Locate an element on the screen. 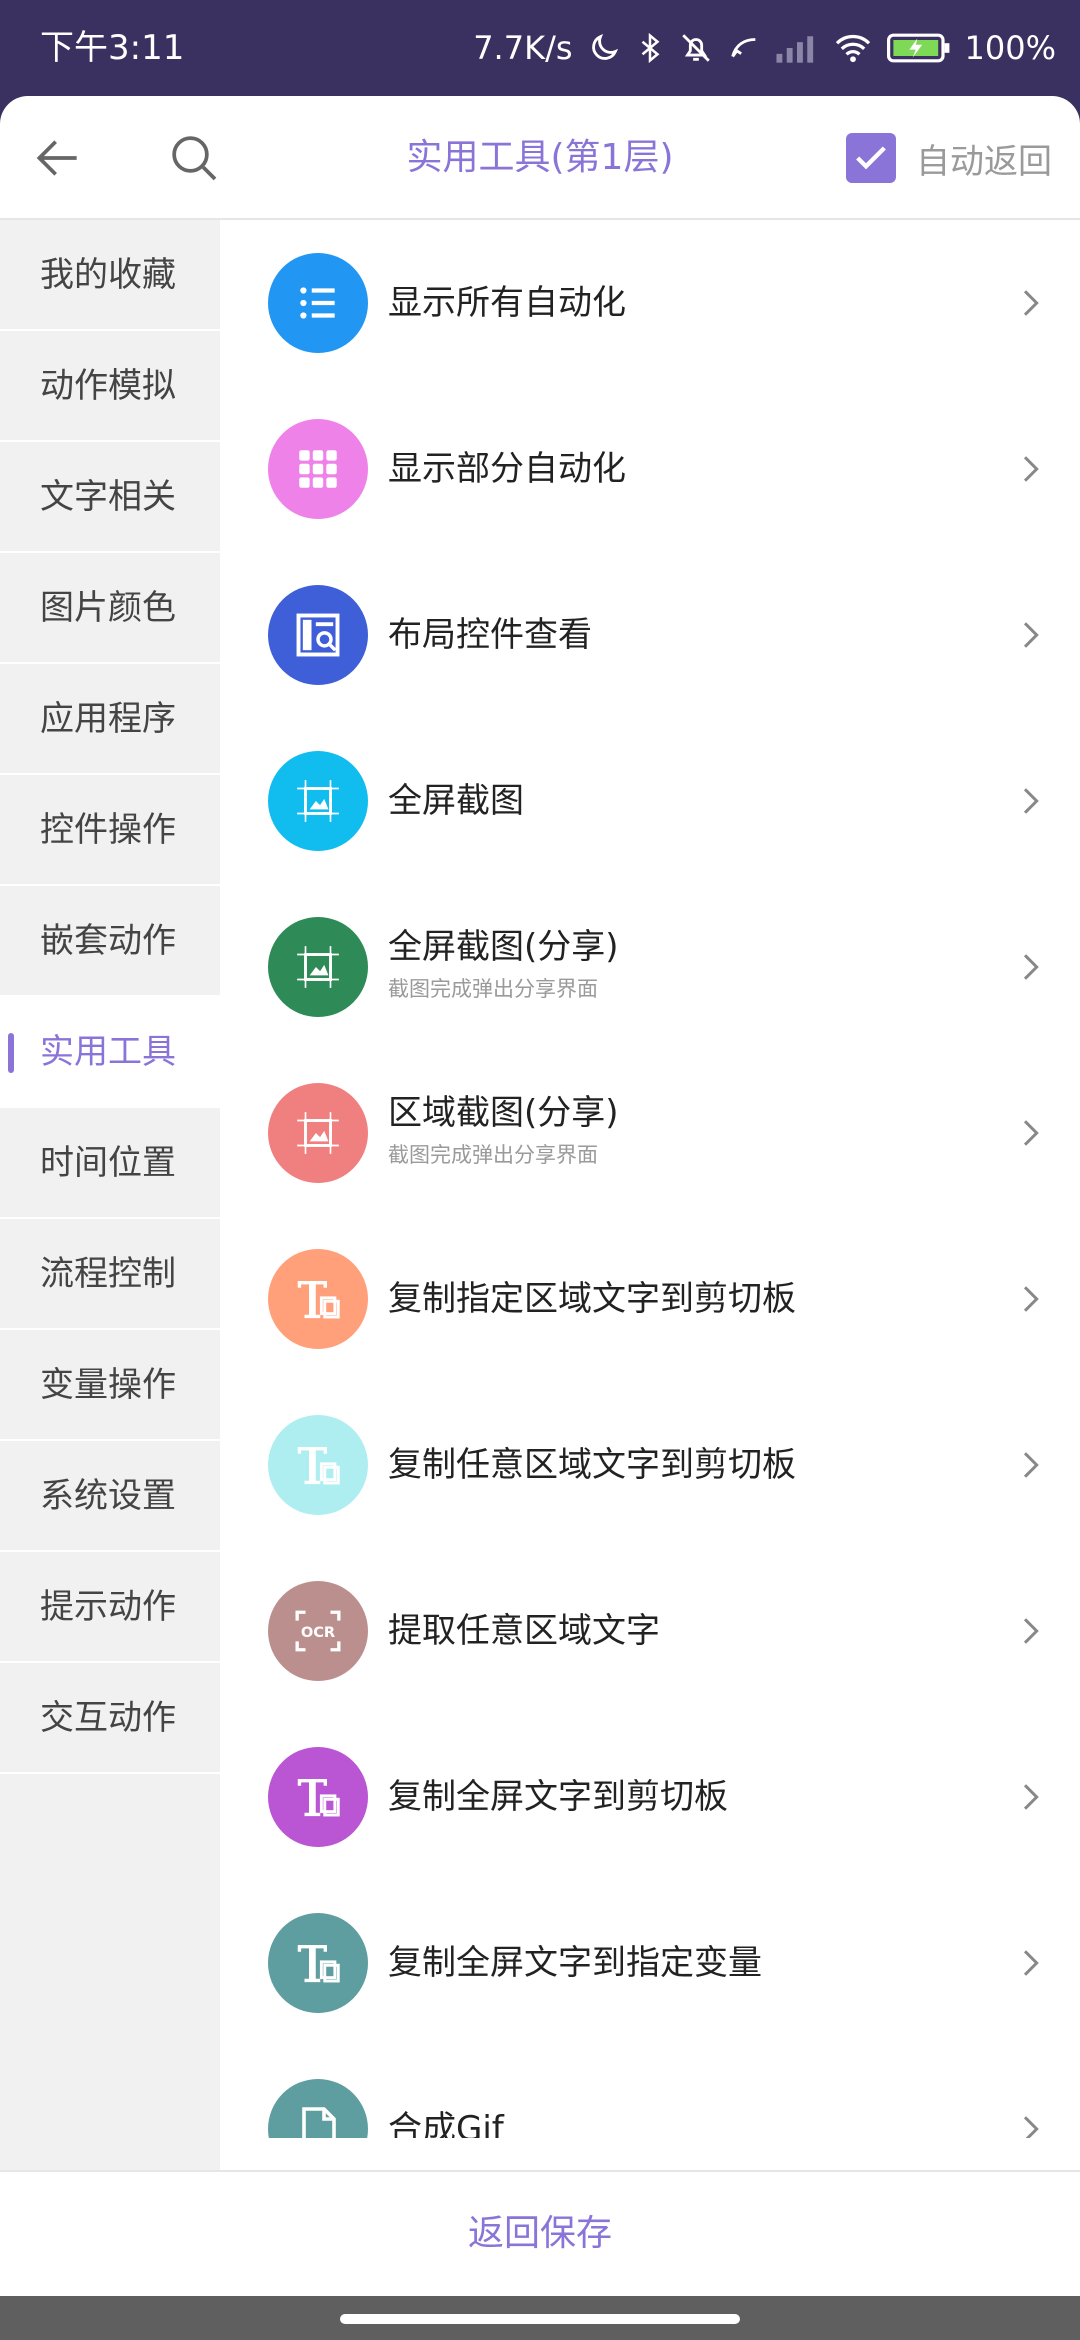  sidebar-item-label: 流程控制 is located at coordinates (108, 1274).